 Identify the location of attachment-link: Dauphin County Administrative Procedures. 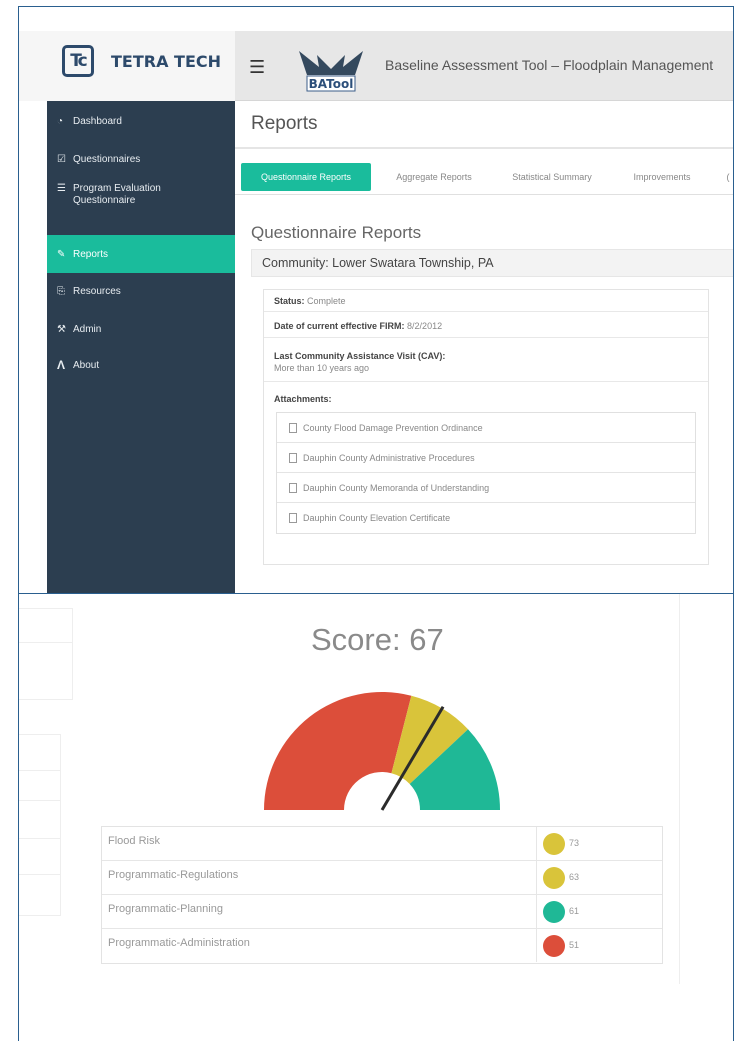
(486, 458).